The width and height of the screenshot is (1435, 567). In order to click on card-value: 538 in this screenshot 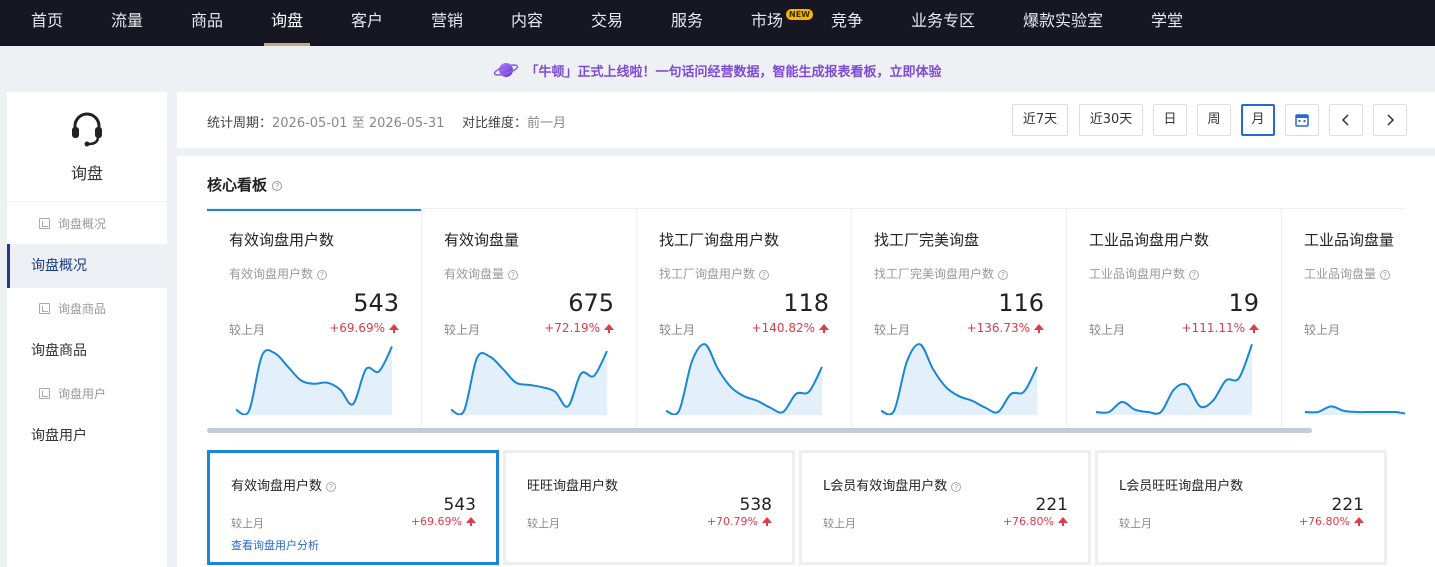, I will do `click(755, 505)`.